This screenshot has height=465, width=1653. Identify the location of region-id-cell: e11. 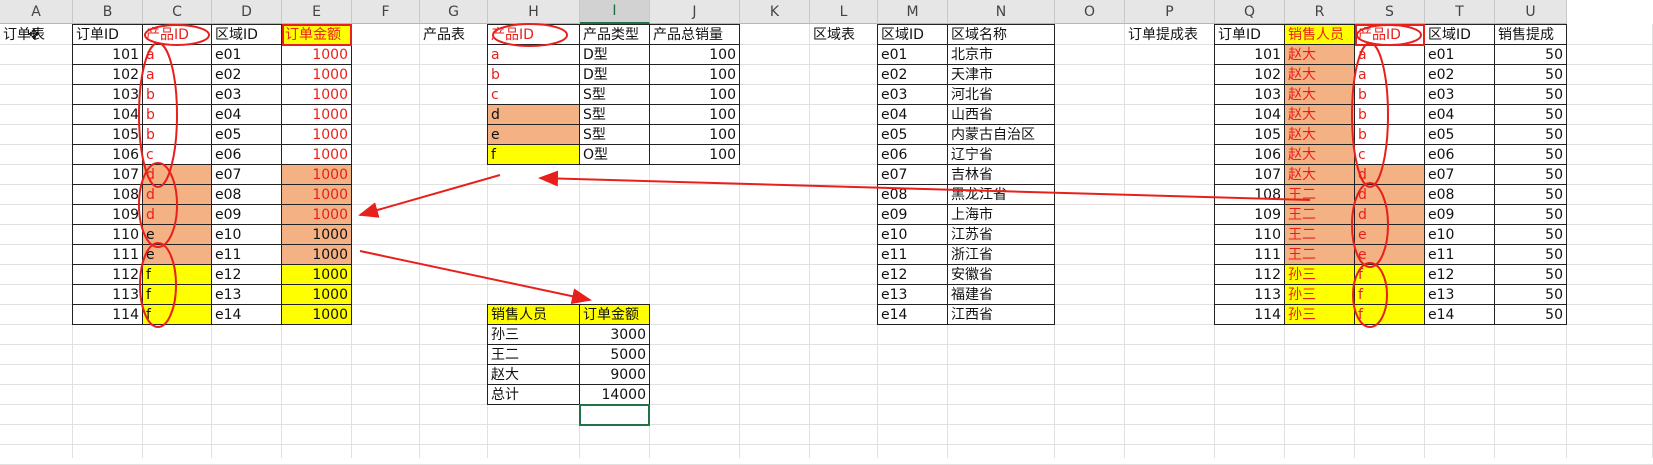
(912, 254).